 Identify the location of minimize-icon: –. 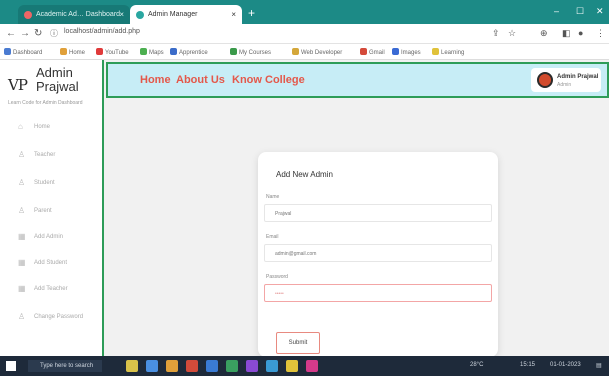
(556, 11).